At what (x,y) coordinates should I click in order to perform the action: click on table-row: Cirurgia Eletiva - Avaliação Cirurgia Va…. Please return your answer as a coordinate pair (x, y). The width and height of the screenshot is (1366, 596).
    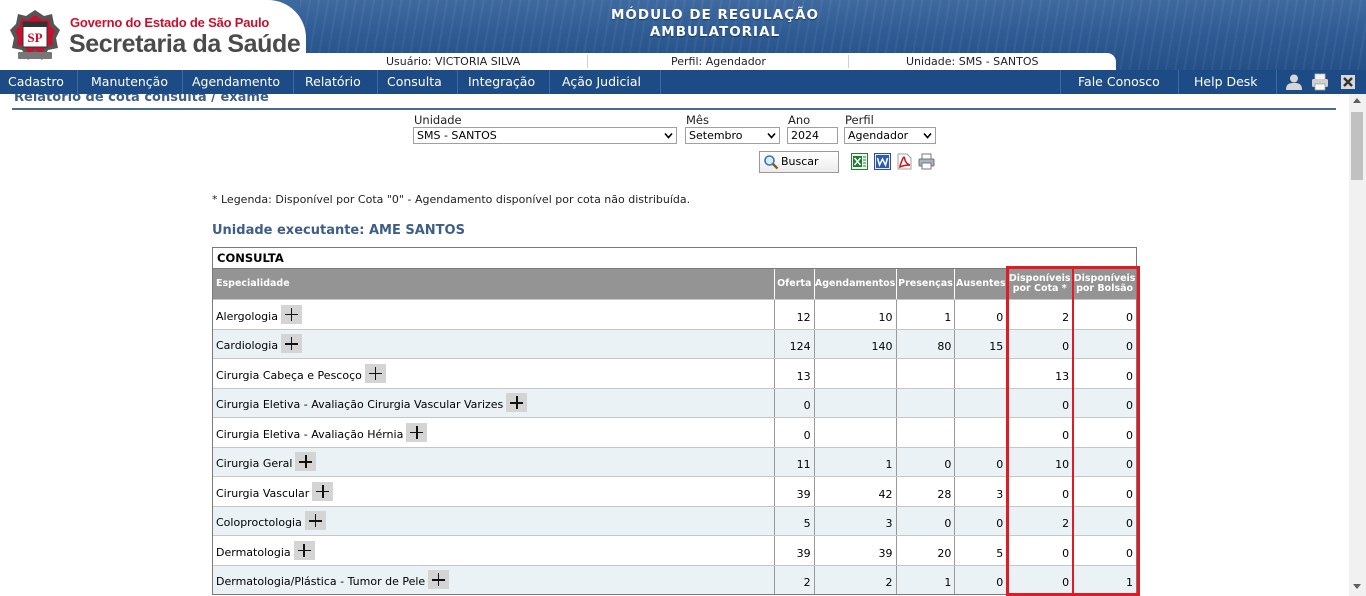
    Looking at the image, I should click on (674, 402).